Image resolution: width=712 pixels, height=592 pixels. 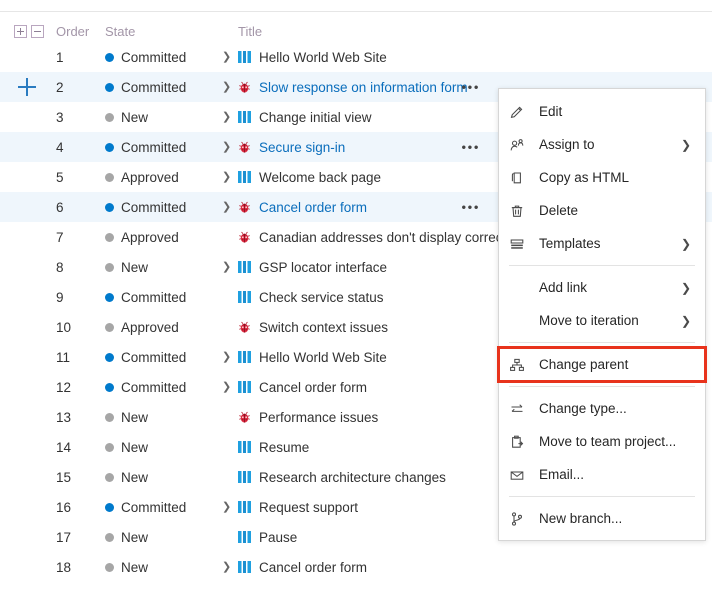 What do you see at coordinates (320, 177) in the screenshot?
I see `work-item-title: Welcome back page` at bounding box center [320, 177].